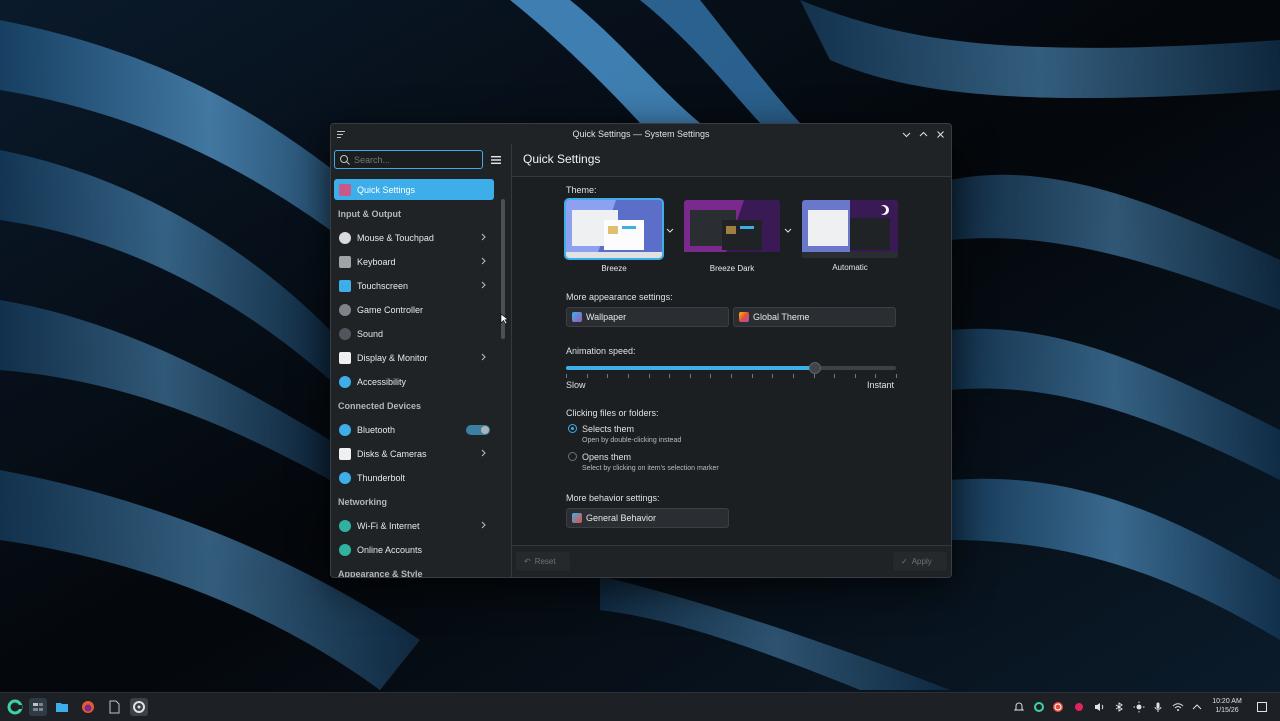 The height and width of the screenshot is (721, 1280). What do you see at coordinates (139, 707) in the screenshot?
I see `system-settings-task-icon` at bounding box center [139, 707].